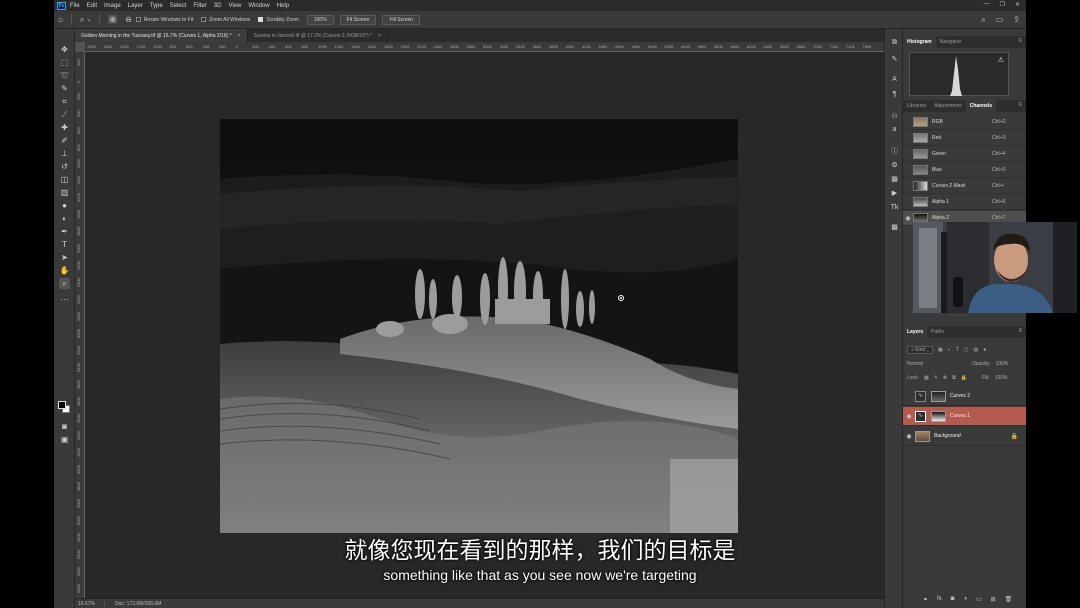  What do you see at coordinates (947, 436) in the screenshot?
I see `layer-name: Background` at bounding box center [947, 436].